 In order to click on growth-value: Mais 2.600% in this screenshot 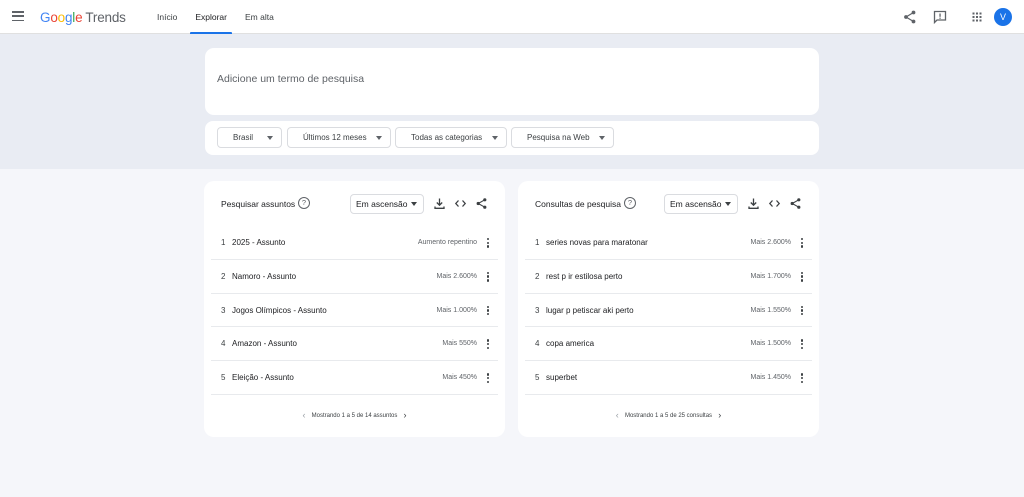, I will do `click(770, 242)`.